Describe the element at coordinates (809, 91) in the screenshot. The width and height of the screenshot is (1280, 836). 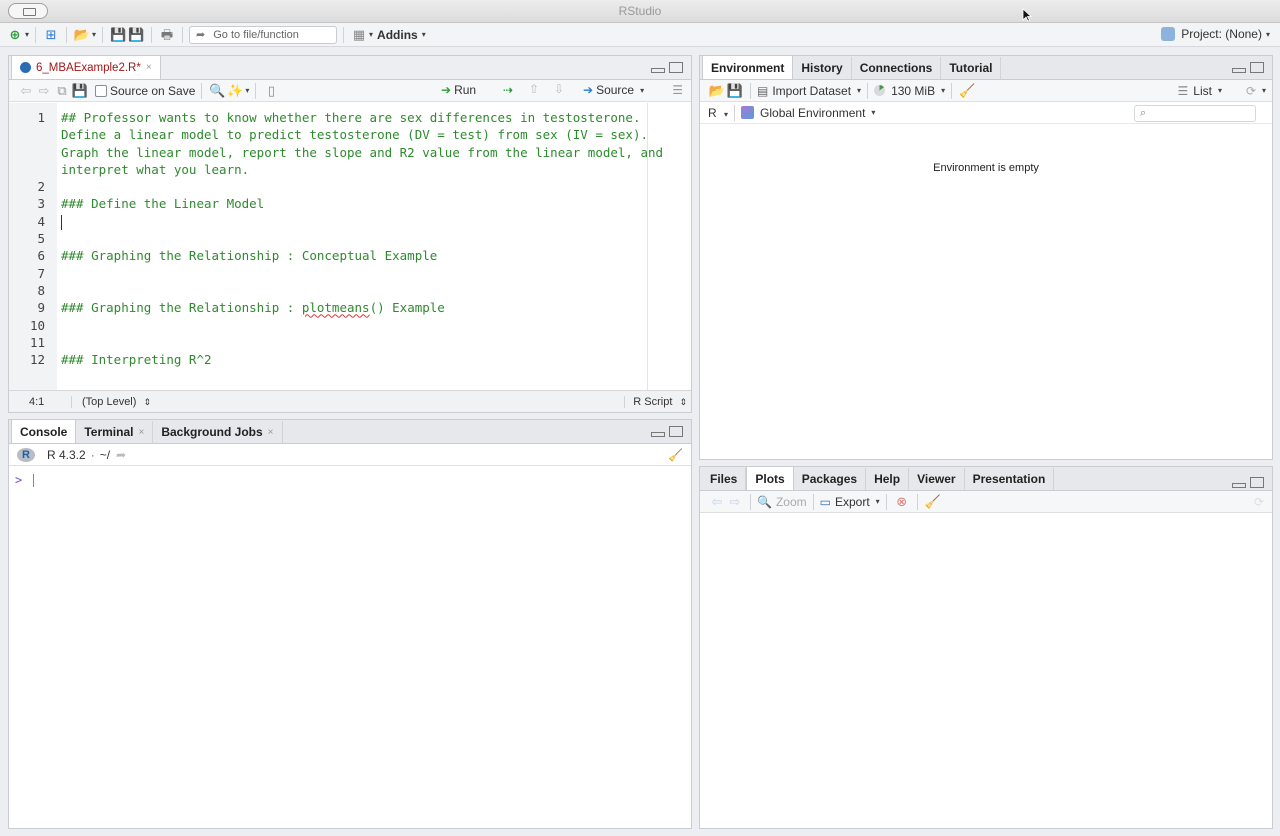
I see `import-dataset-button: ▤ Import Dataset ▾` at that location.